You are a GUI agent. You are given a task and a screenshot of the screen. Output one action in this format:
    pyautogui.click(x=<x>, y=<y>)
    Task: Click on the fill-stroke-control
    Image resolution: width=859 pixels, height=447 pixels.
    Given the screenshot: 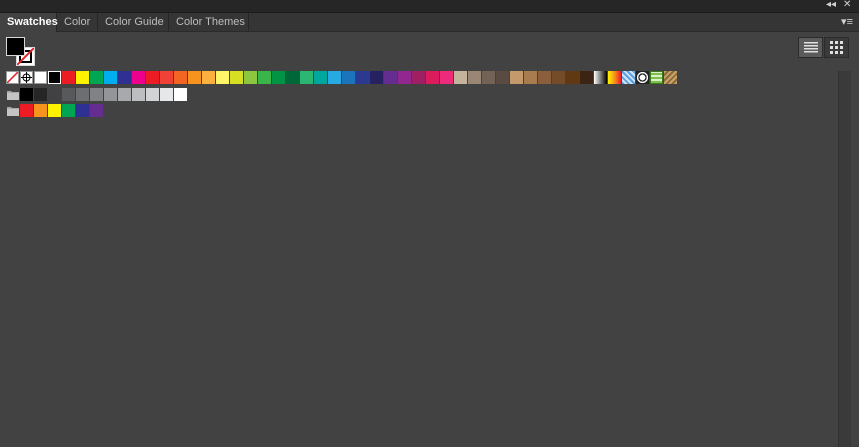 What is the action you would take?
    pyautogui.click(x=21, y=52)
    